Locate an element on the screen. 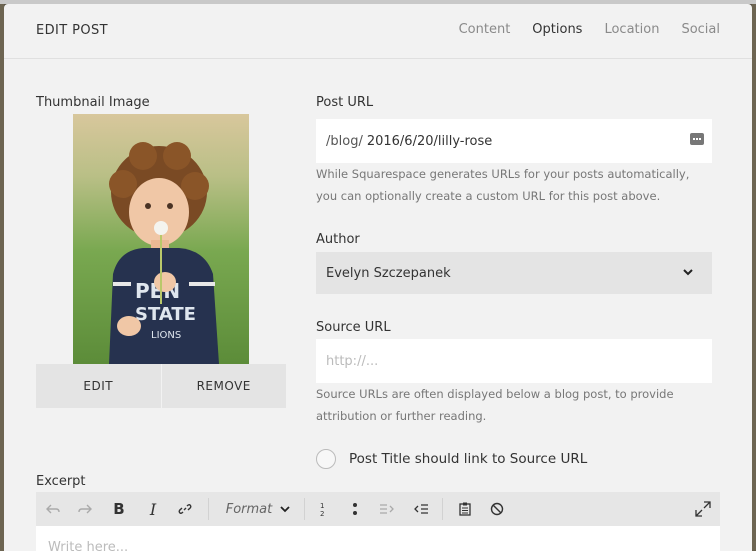 The width and height of the screenshot is (756, 551). link-title-radio is located at coordinates (326, 459).